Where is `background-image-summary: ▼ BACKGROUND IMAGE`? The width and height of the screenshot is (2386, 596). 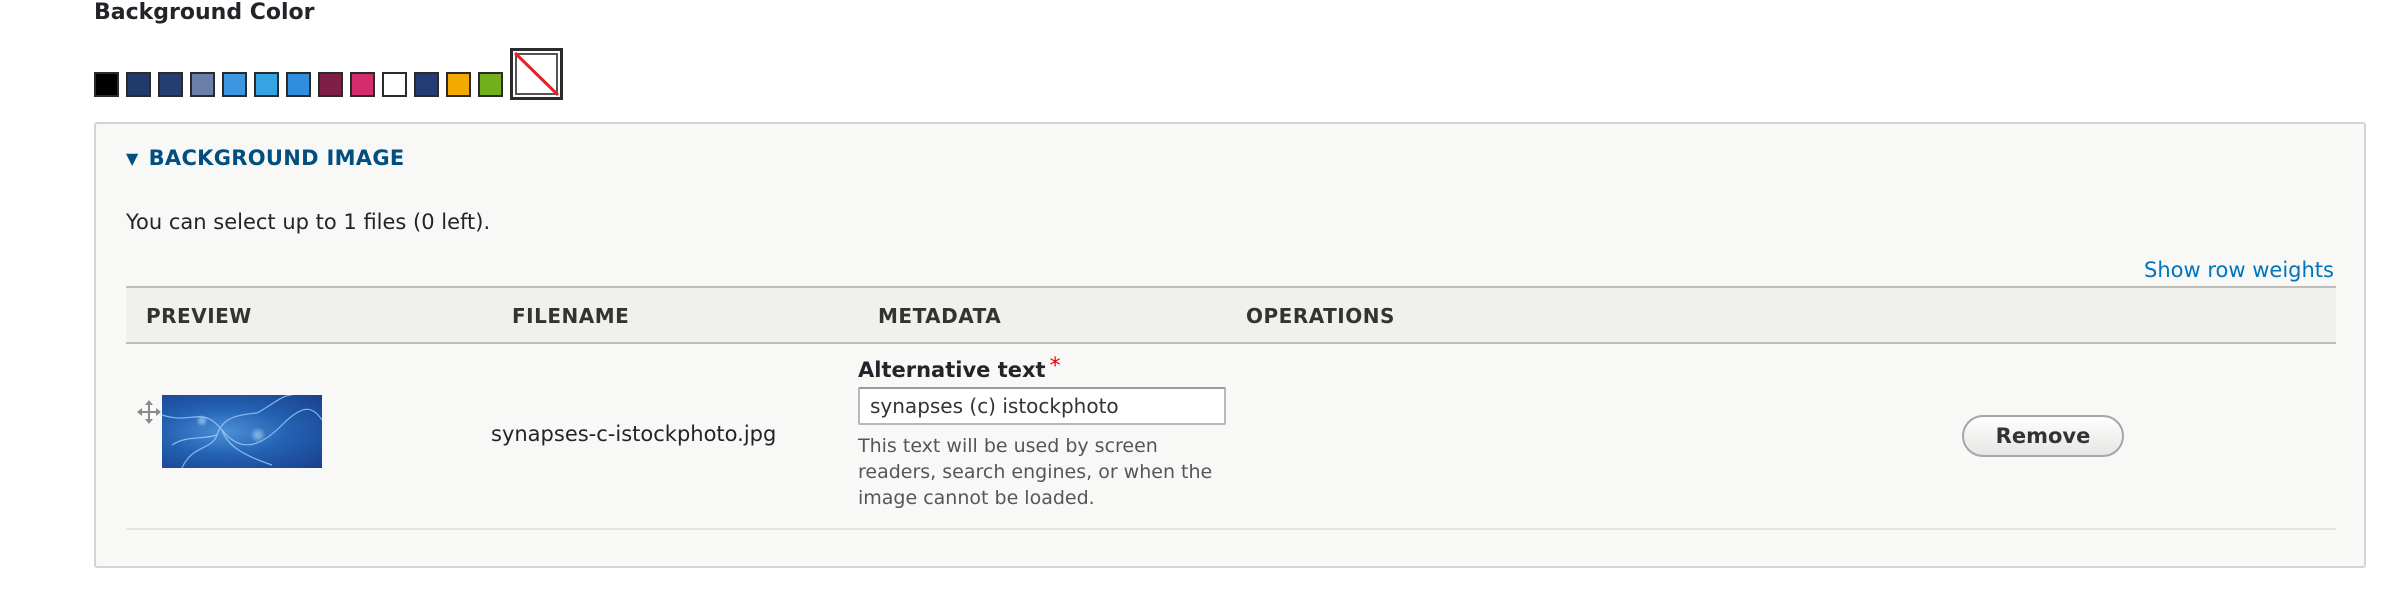 background-image-summary: ▼ BACKGROUND IMAGE is located at coordinates (265, 158).